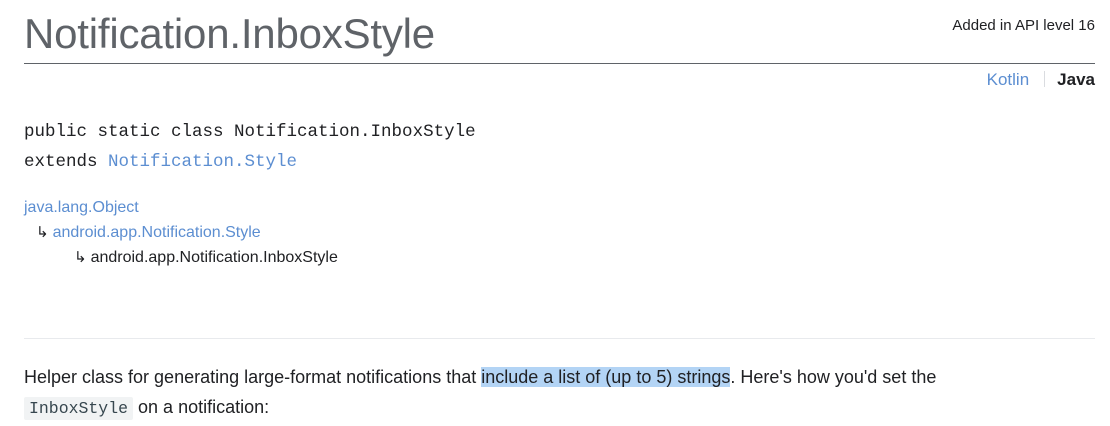  Describe the element at coordinates (181, 207) in the screenshot. I see `hierarchy-row-0: java.lang.Object` at that location.